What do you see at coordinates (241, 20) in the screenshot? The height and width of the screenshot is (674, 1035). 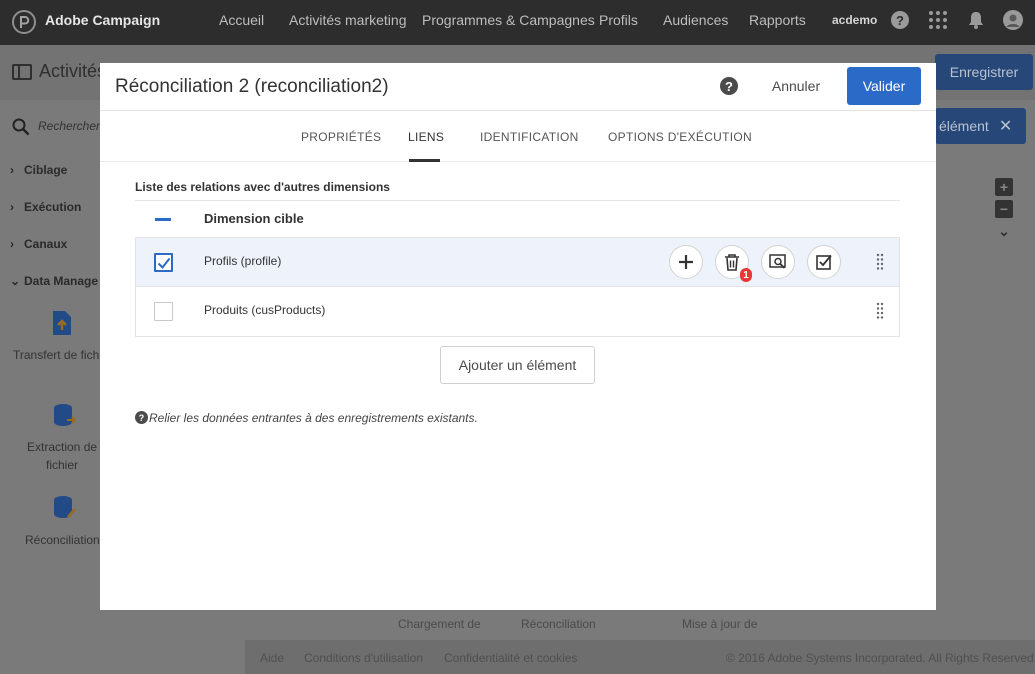 I see `nav-home: Accueil` at bounding box center [241, 20].